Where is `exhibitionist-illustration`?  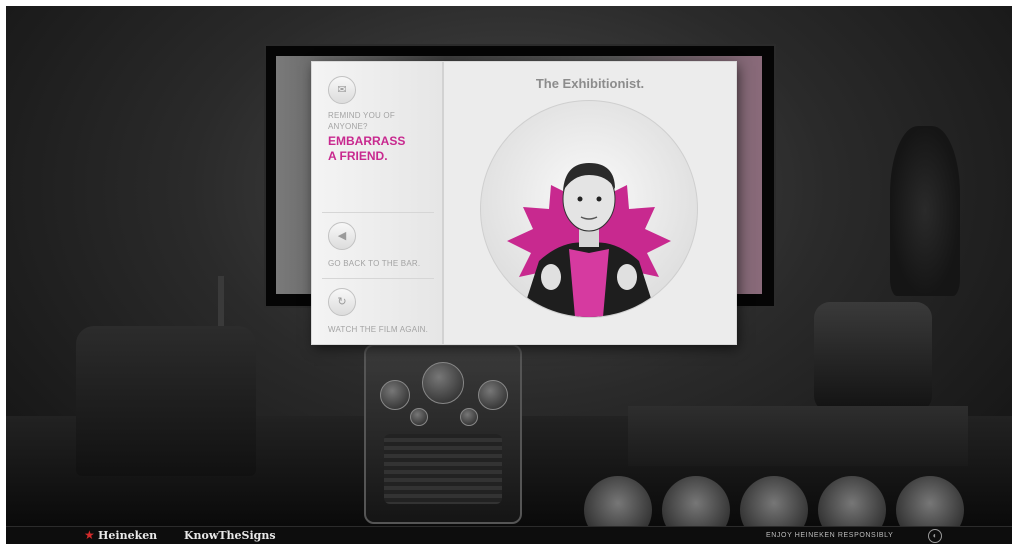 exhibitionist-illustration is located at coordinates (589, 240).